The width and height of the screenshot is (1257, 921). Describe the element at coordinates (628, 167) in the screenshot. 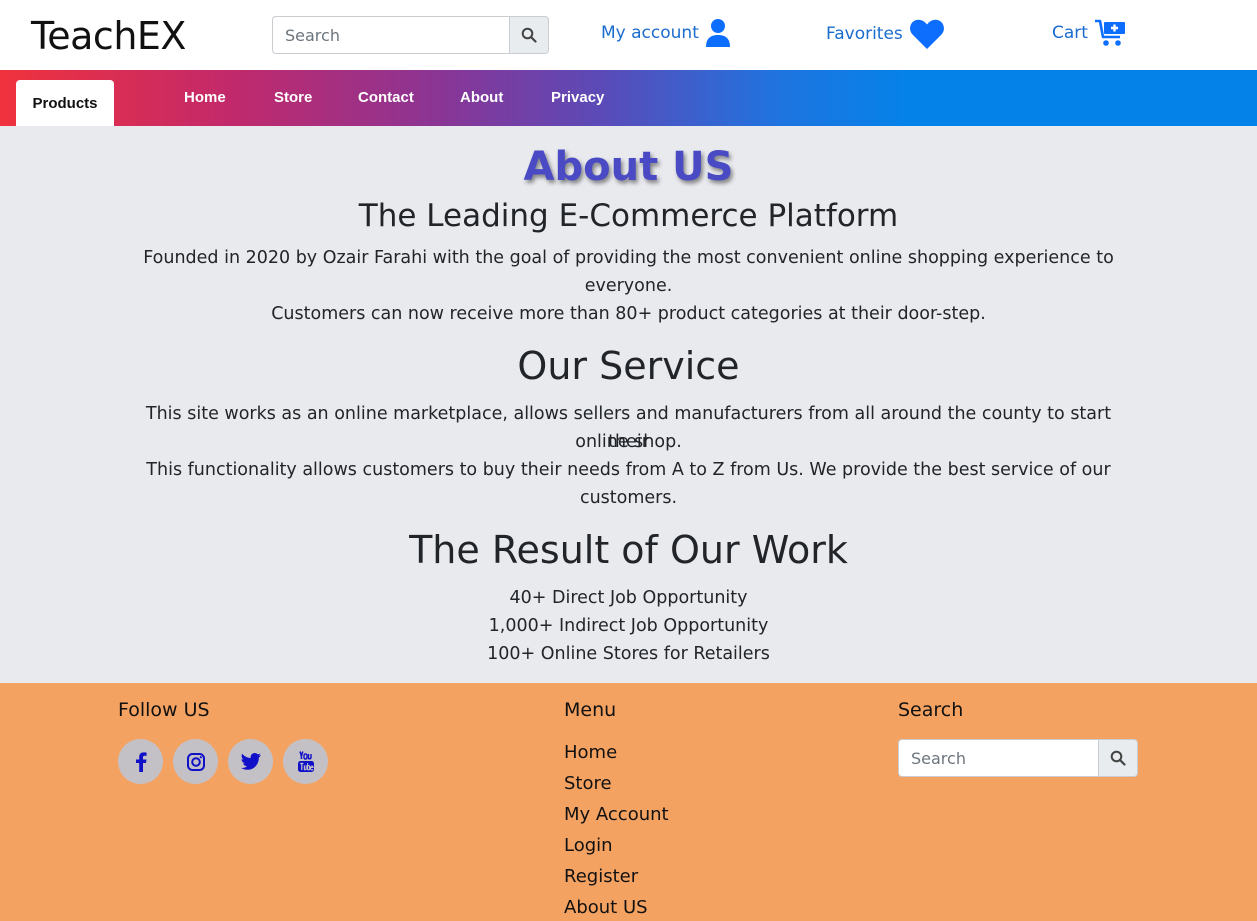

I see `page-title: About US` at that location.